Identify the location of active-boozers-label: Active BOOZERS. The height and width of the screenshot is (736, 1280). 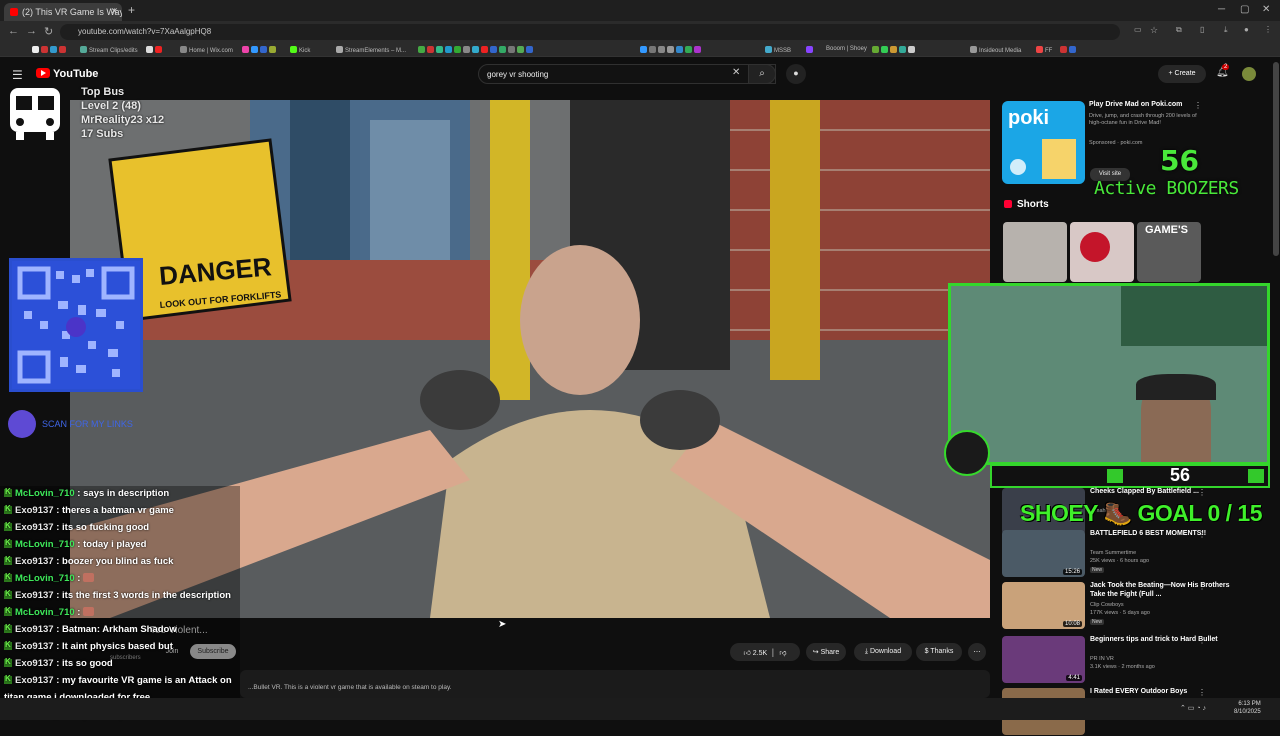
(1166, 188).